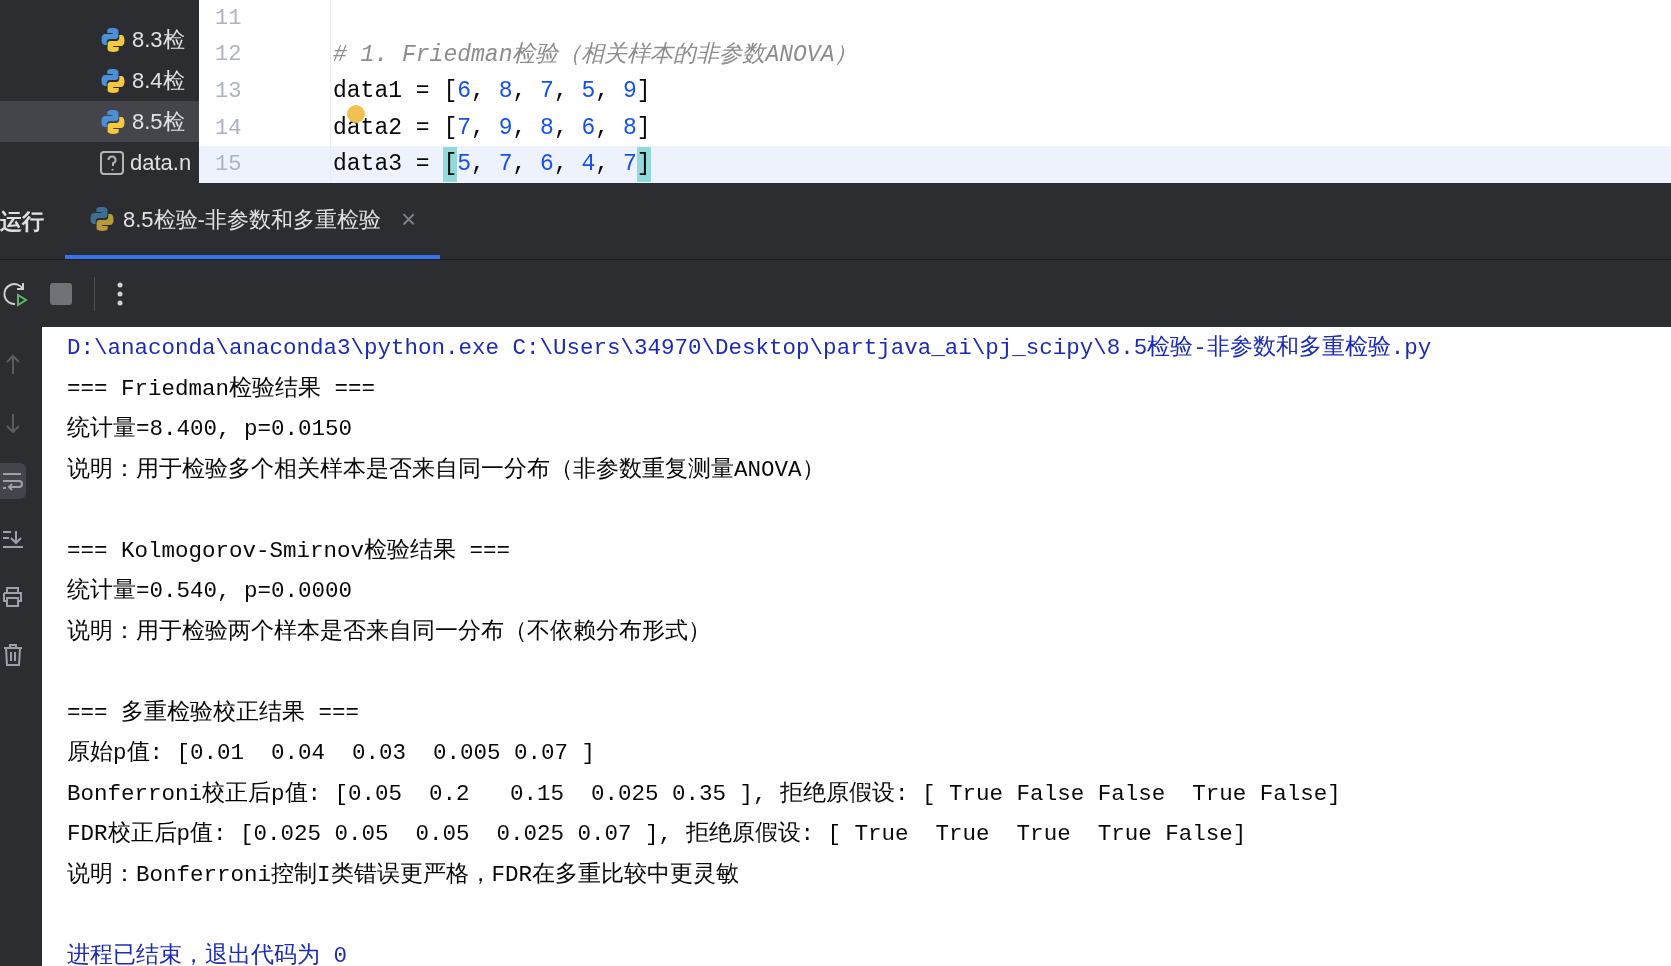 The height and width of the screenshot is (966, 1671). Describe the element at coordinates (229, 165) in the screenshot. I see `line-number: 15` at that location.